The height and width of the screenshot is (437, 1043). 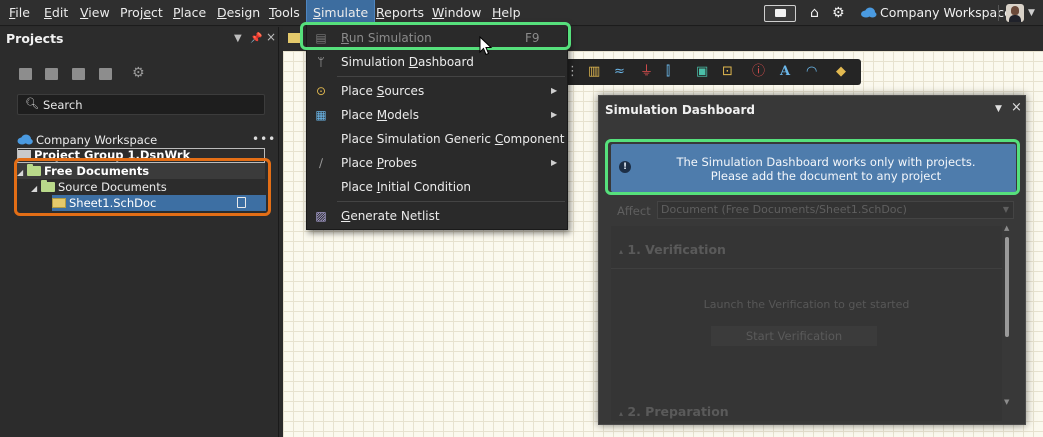 I want to click on component-icon: ▥, so click(x=594, y=72).